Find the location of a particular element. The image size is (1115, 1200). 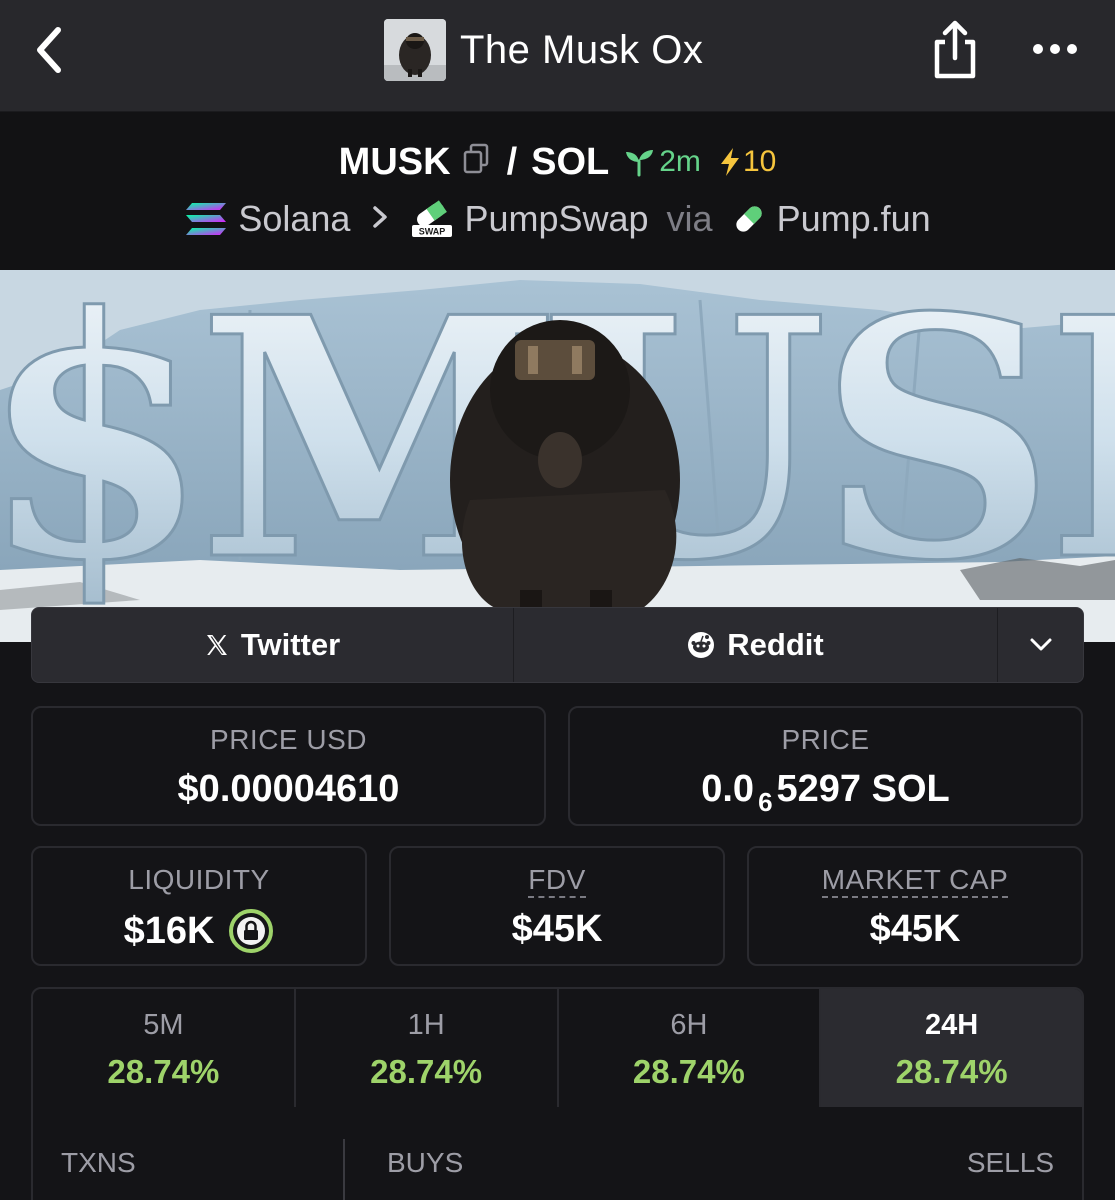

tab-1h-label: 1H is located at coordinates (426, 1025).